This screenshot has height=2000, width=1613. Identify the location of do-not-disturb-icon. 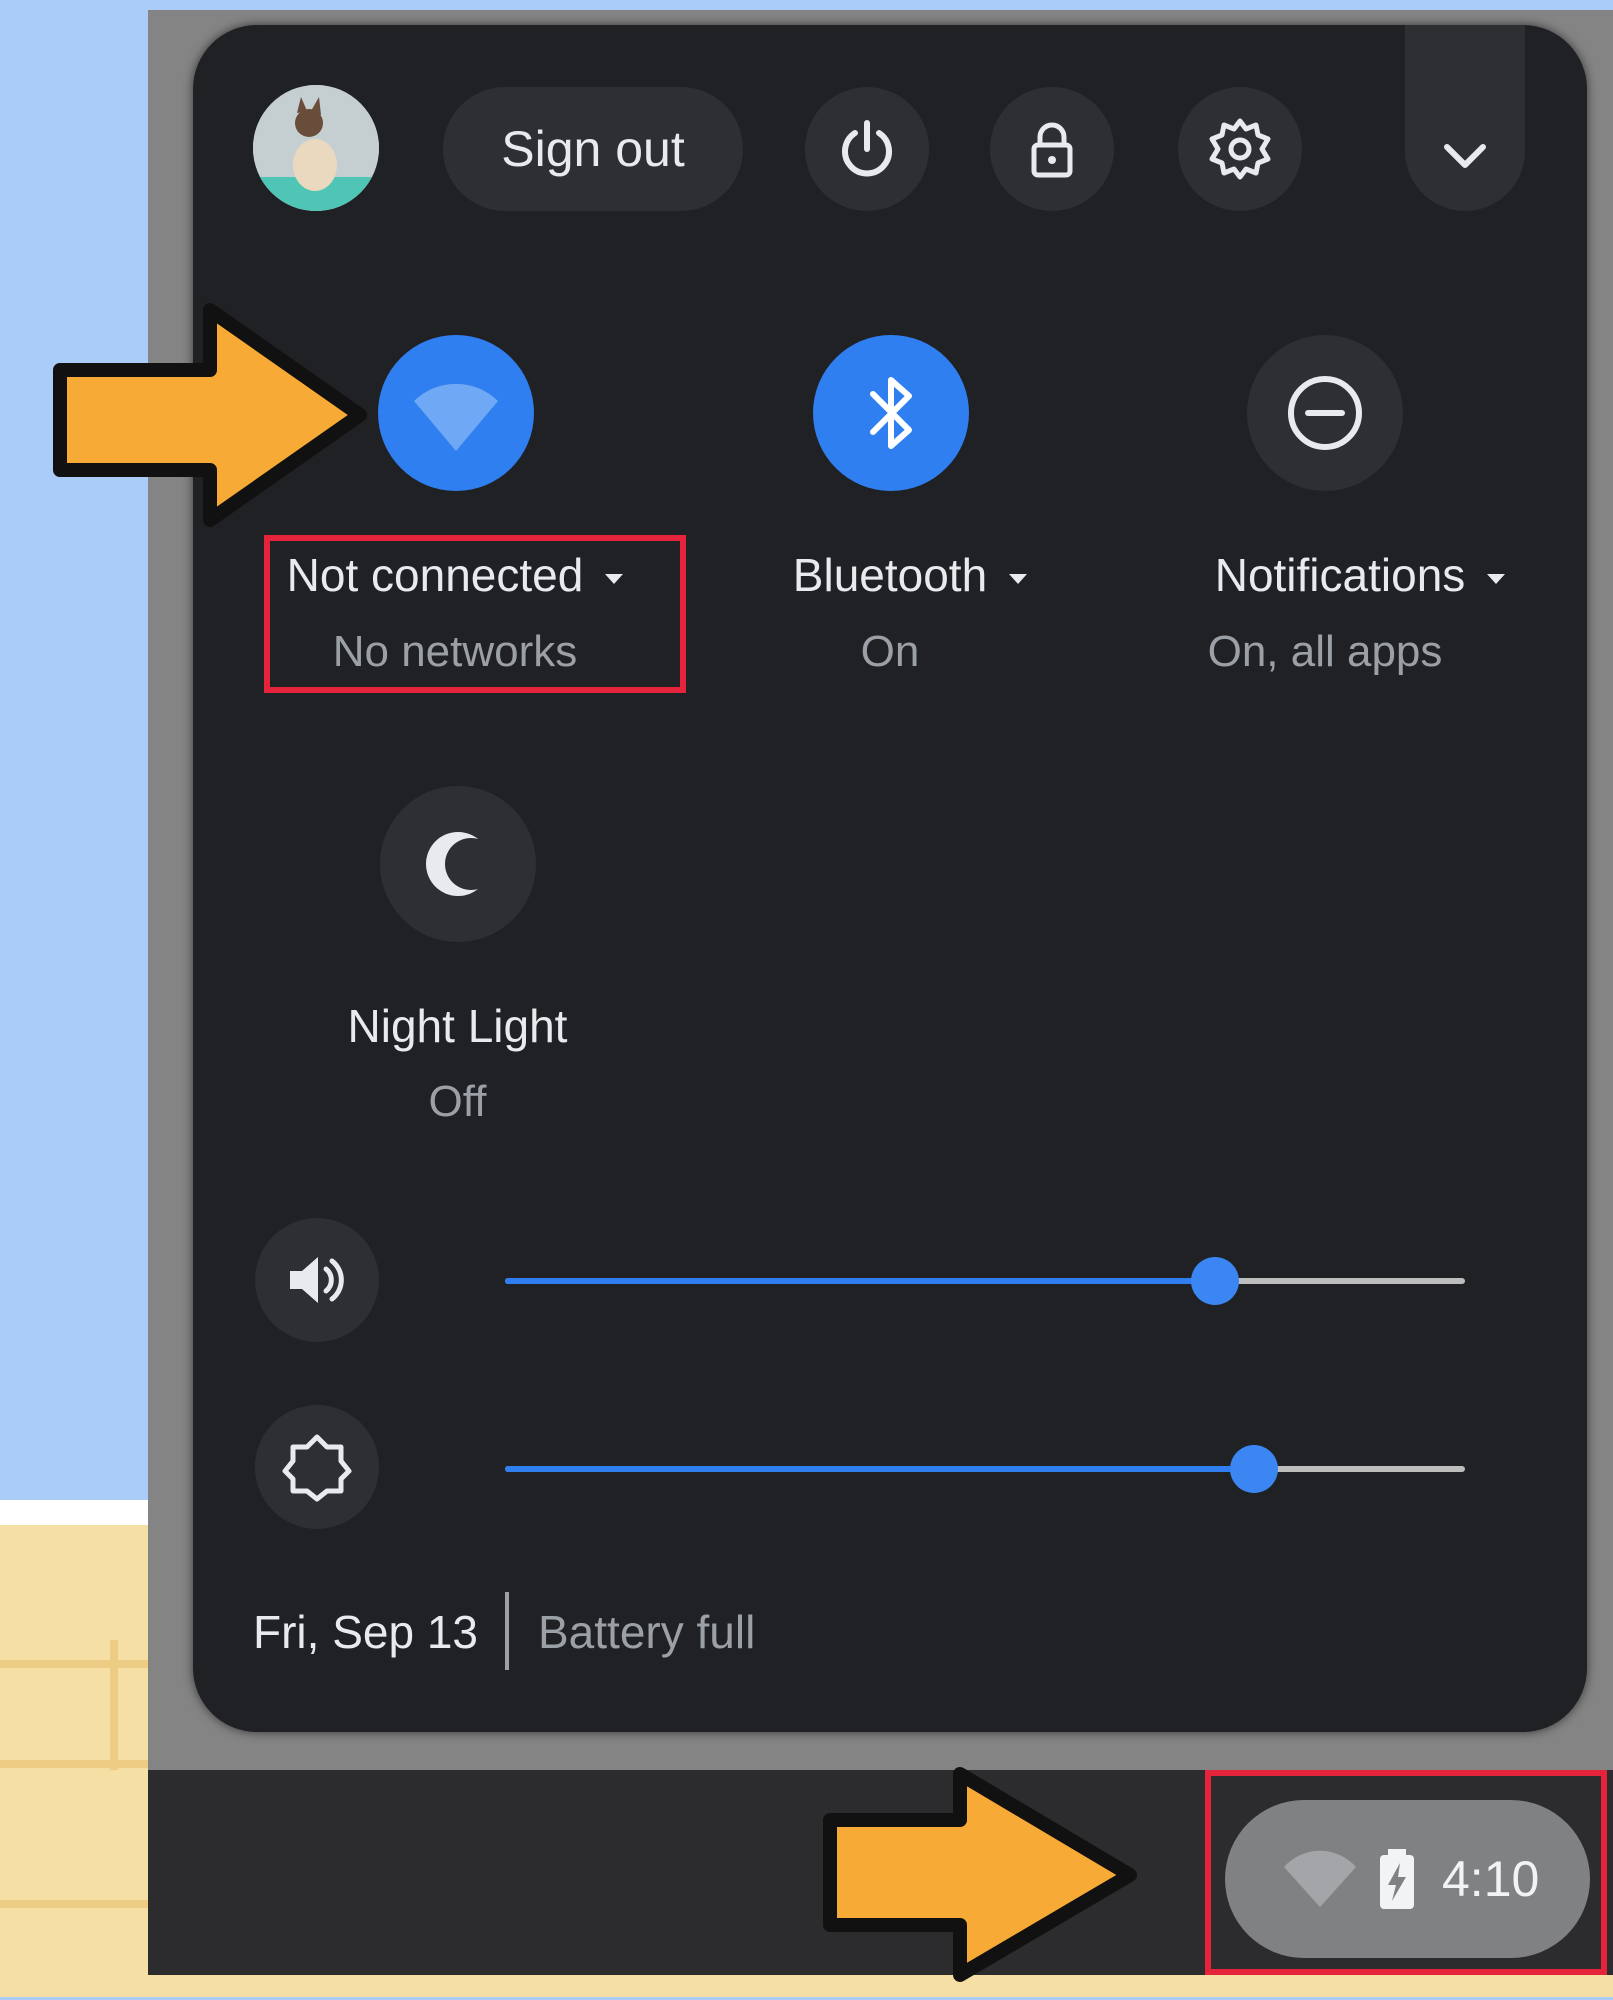
(1325, 413).